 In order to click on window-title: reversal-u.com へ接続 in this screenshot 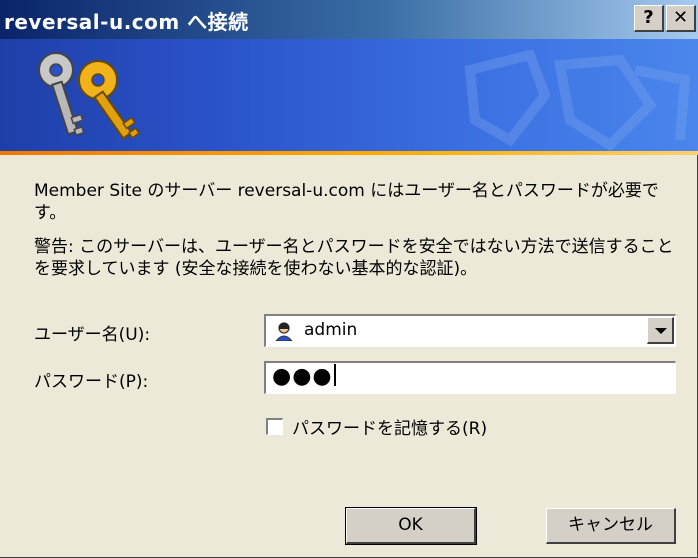, I will do `click(126, 22)`.